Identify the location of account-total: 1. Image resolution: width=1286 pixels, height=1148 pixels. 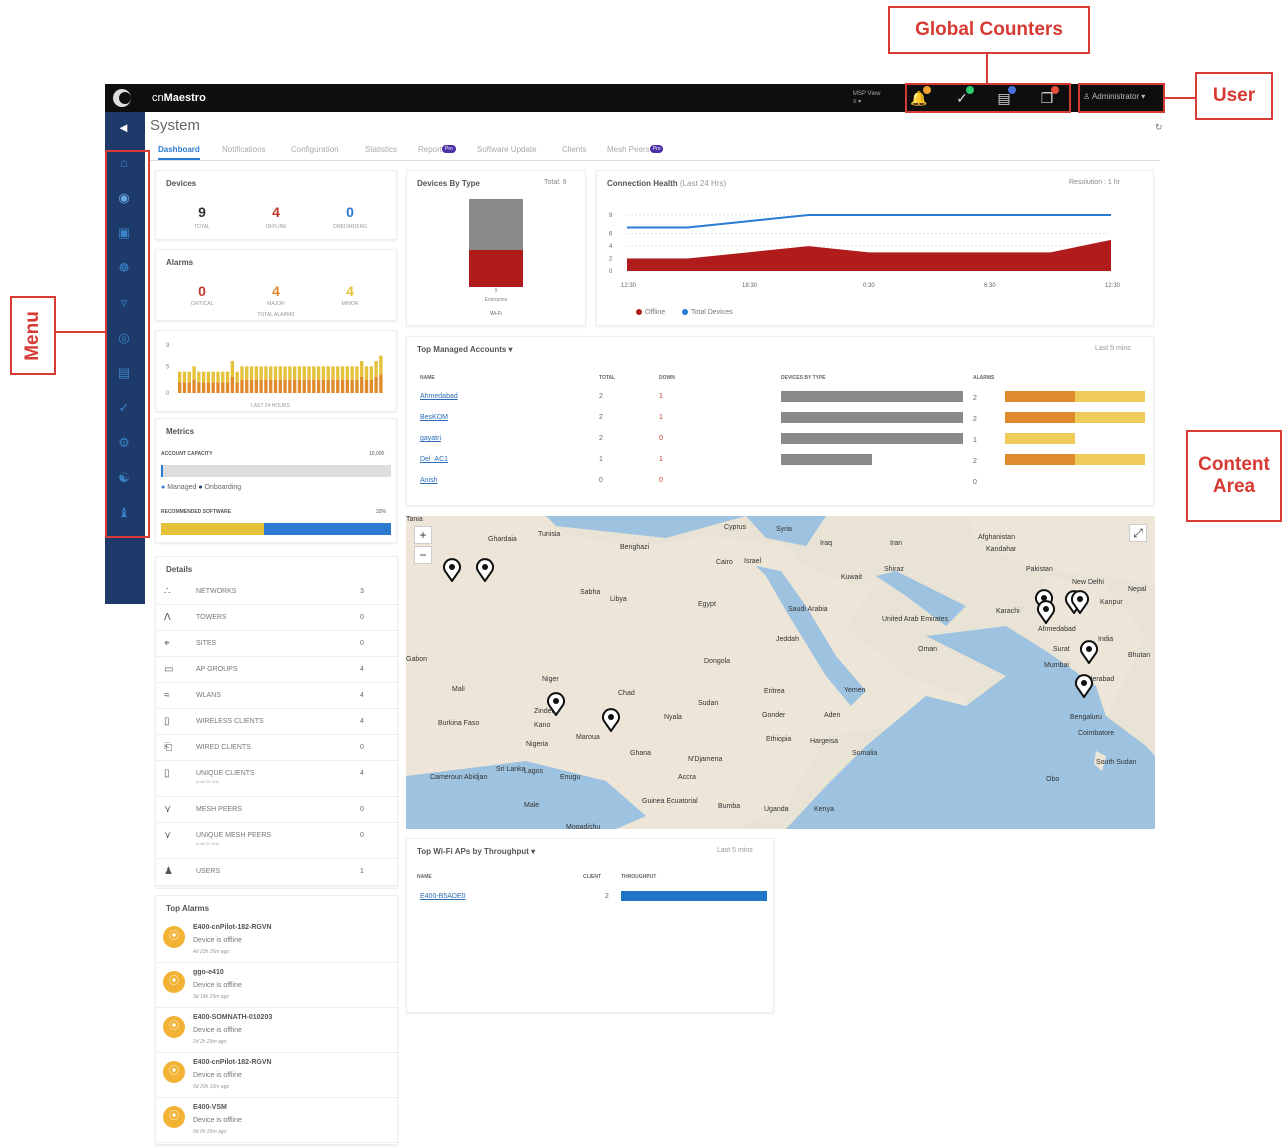
(601, 459).